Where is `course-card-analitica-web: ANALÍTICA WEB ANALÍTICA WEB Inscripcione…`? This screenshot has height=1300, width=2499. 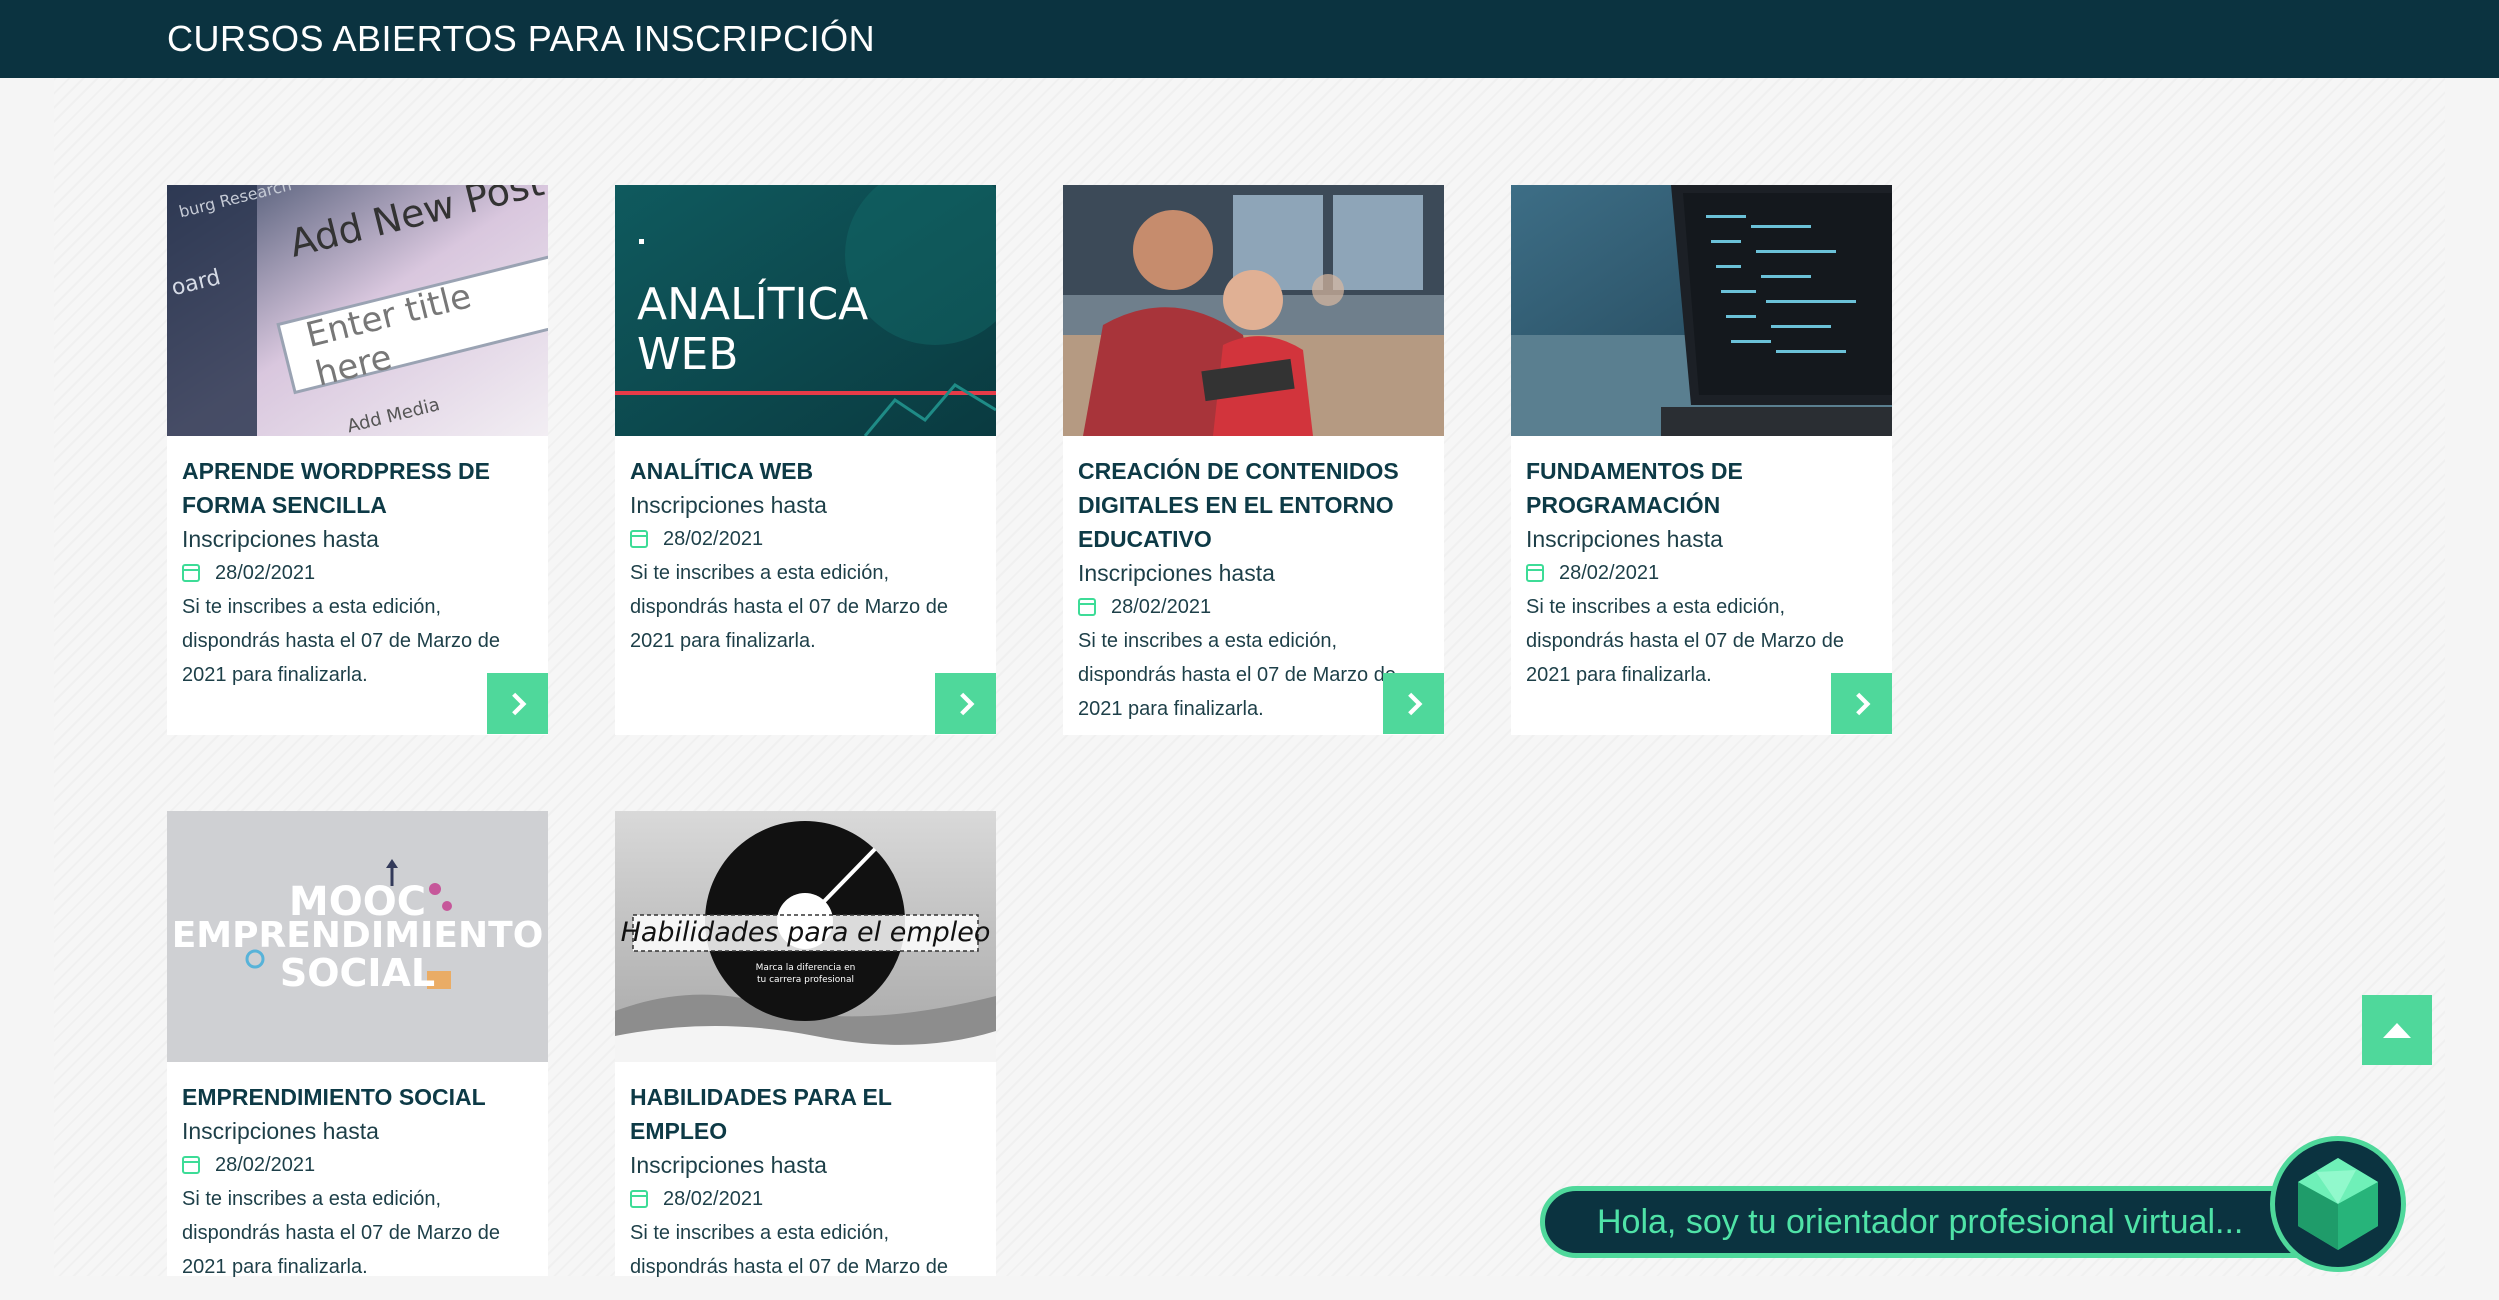
course-card-analitica-web: ANALÍTICA WEB ANALÍTICA WEB Inscripcione… is located at coordinates (805, 460).